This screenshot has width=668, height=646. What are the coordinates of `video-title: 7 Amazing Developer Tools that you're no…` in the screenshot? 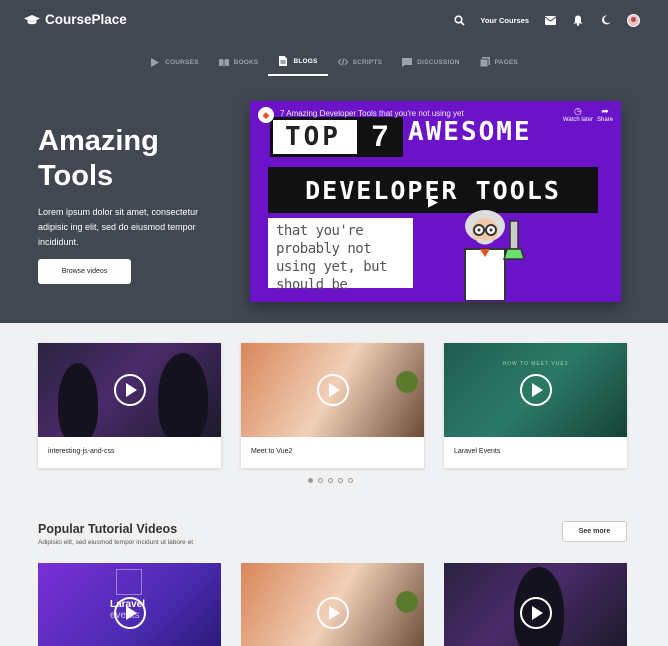 It's located at (372, 113).